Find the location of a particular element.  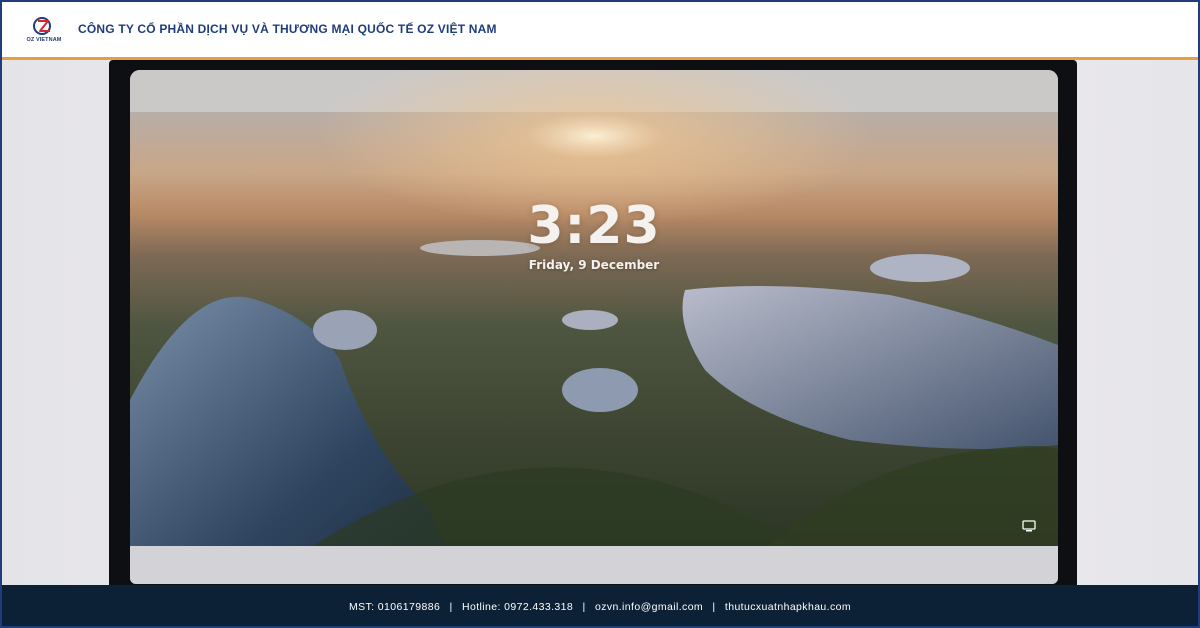

hotline: Hotline: 0972.433.318 is located at coordinates (517, 607).